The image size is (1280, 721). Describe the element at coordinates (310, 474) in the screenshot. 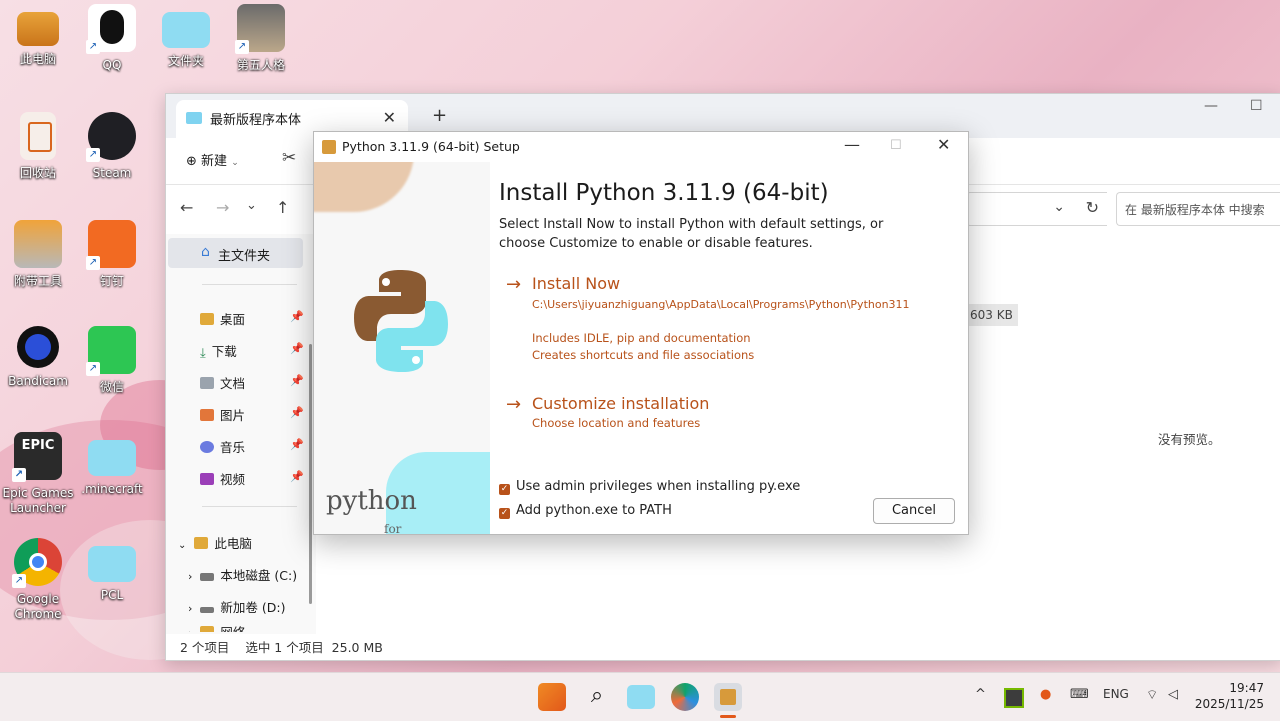

I see `scrollbar` at that location.